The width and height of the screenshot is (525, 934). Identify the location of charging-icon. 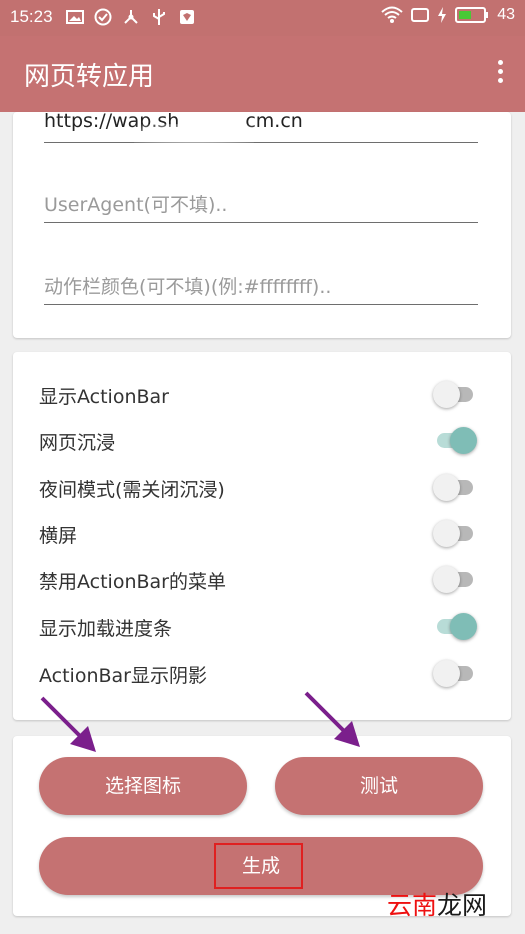
(442, 15).